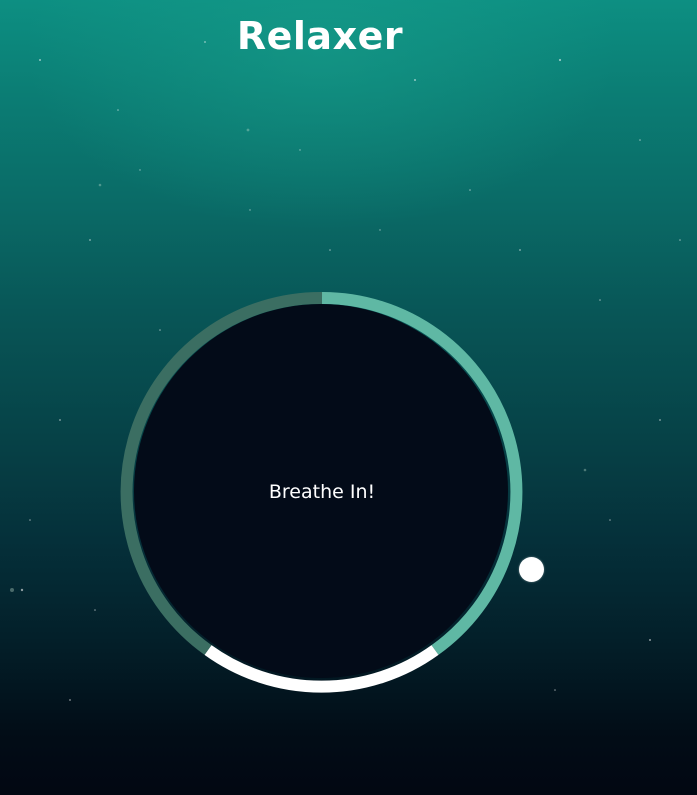 This screenshot has width=697, height=795. Describe the element at coordinates (320, 36) in the screenshot. I see `app-title: Relaxer` at that location.